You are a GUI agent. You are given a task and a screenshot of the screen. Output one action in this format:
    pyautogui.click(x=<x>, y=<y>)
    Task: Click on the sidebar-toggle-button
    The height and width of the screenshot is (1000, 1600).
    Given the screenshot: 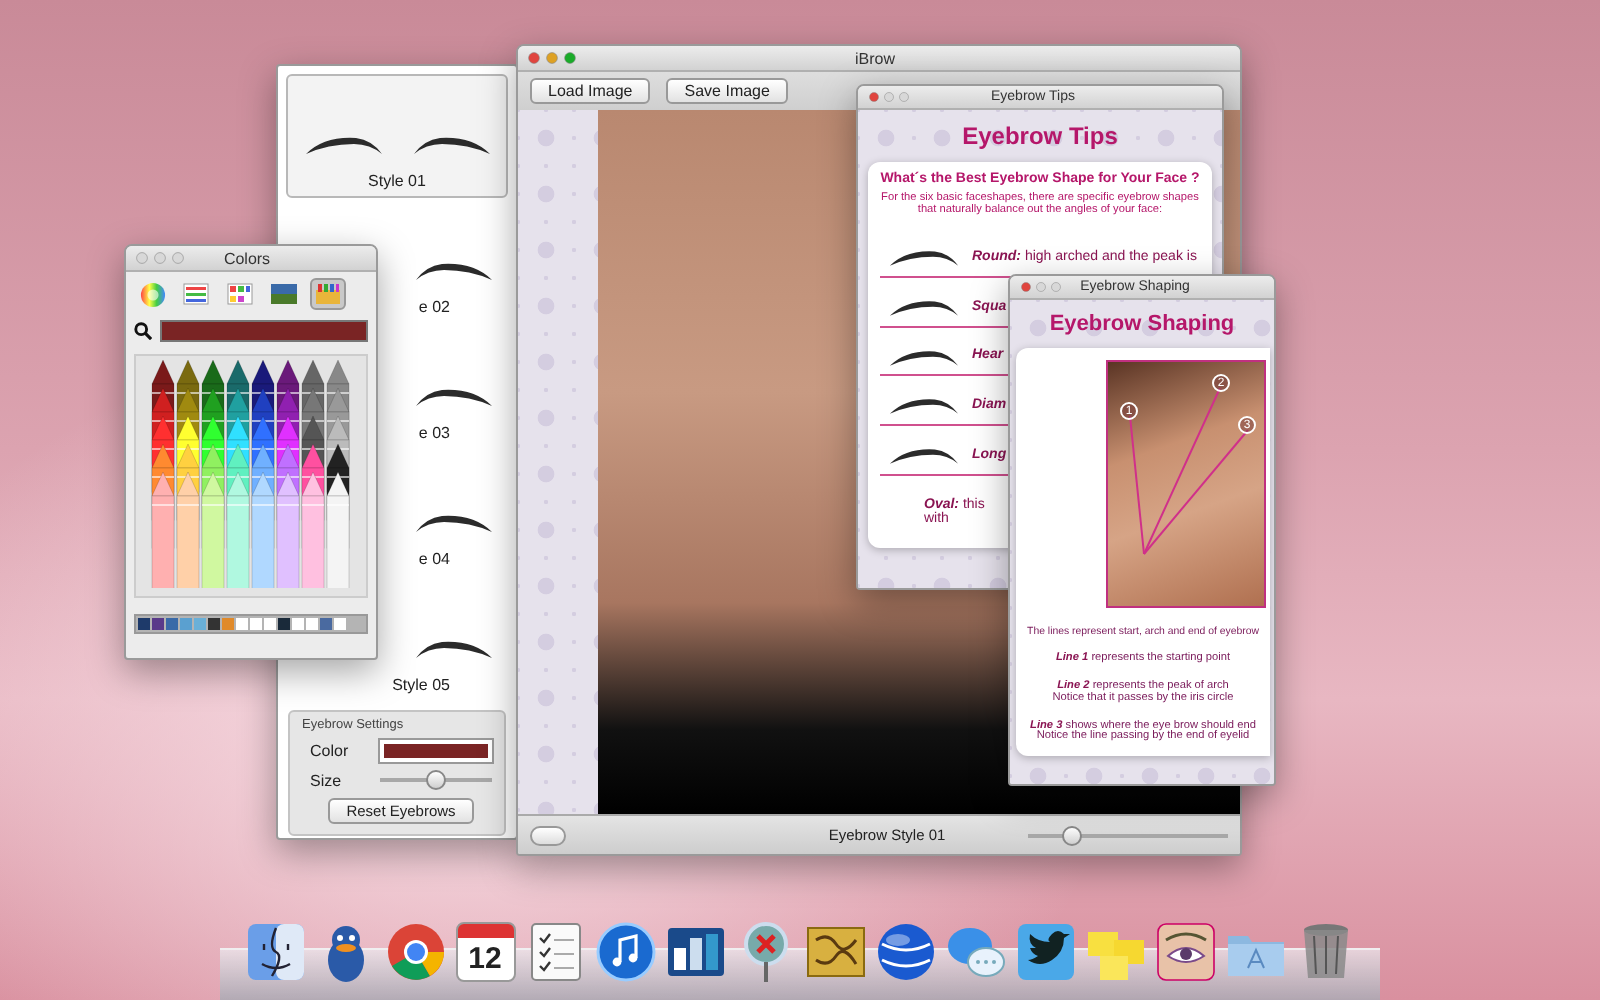 What is the action you would take?
    pyautogui.click(x=548, y=835)
    